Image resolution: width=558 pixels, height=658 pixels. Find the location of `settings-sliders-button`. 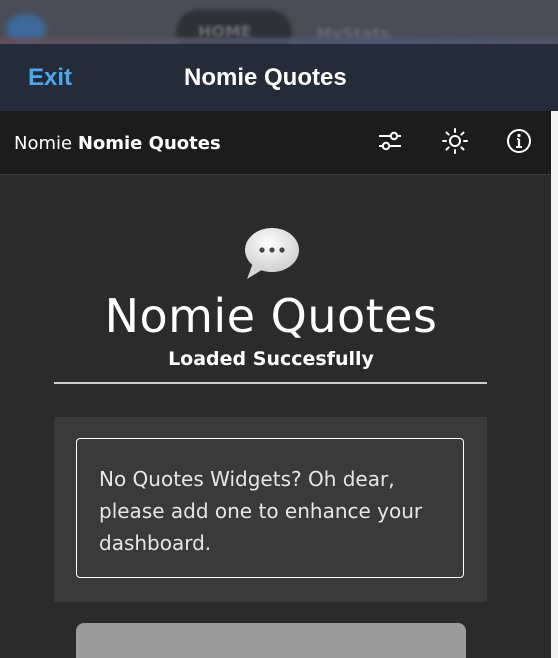

settings-sliders-button is located at coordinates (390, 141).